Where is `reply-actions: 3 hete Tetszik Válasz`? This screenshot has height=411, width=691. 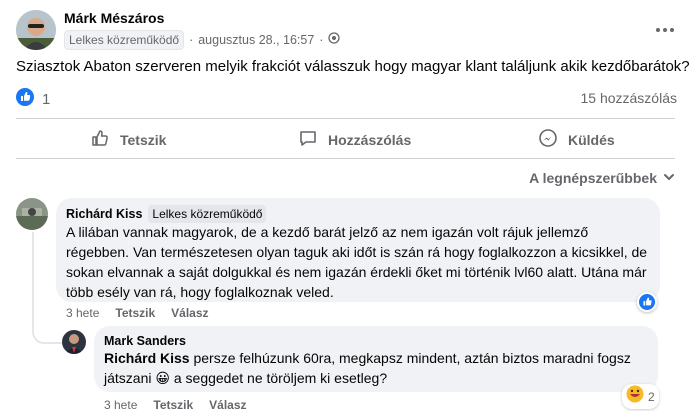 reply-actions: 3 hete Tetszik Válasz is located at coordinates (175, 404).